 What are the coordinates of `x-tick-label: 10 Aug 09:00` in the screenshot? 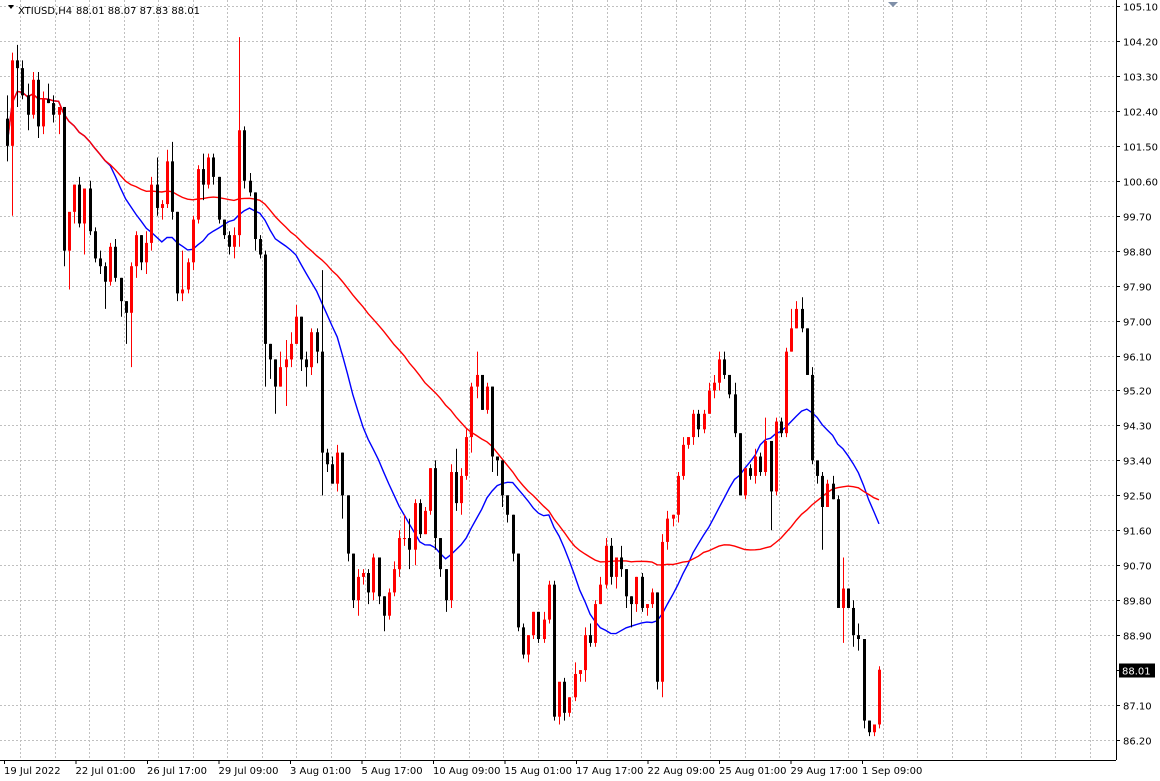 It's located at (466, 771).